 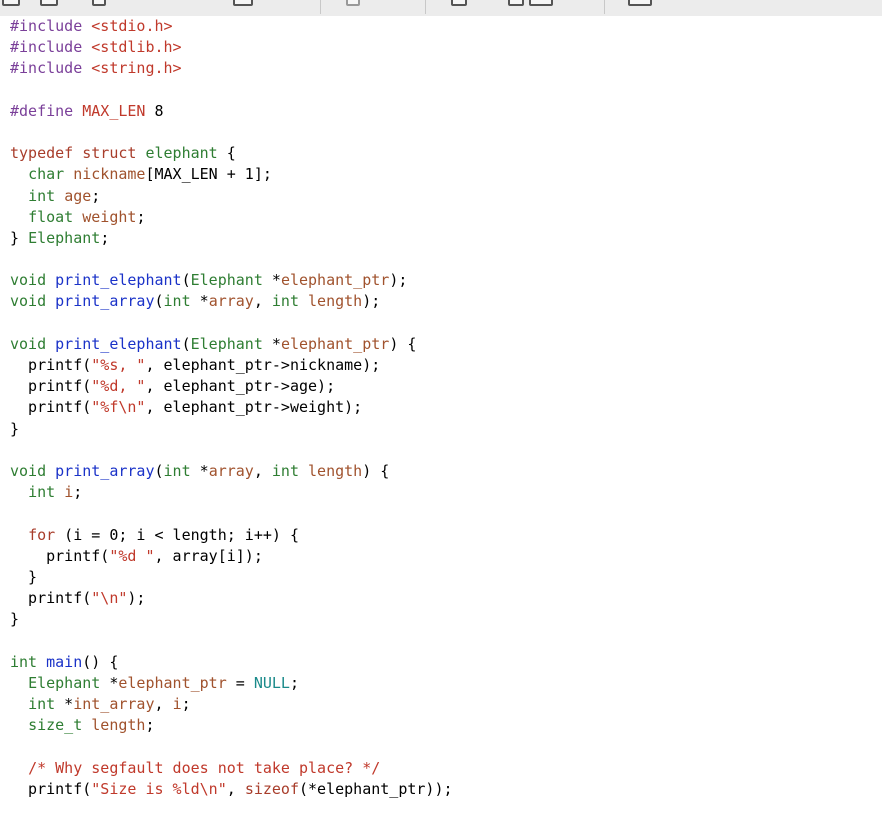 I want to click on code-token: sizeof, so click(x=271, y=788).